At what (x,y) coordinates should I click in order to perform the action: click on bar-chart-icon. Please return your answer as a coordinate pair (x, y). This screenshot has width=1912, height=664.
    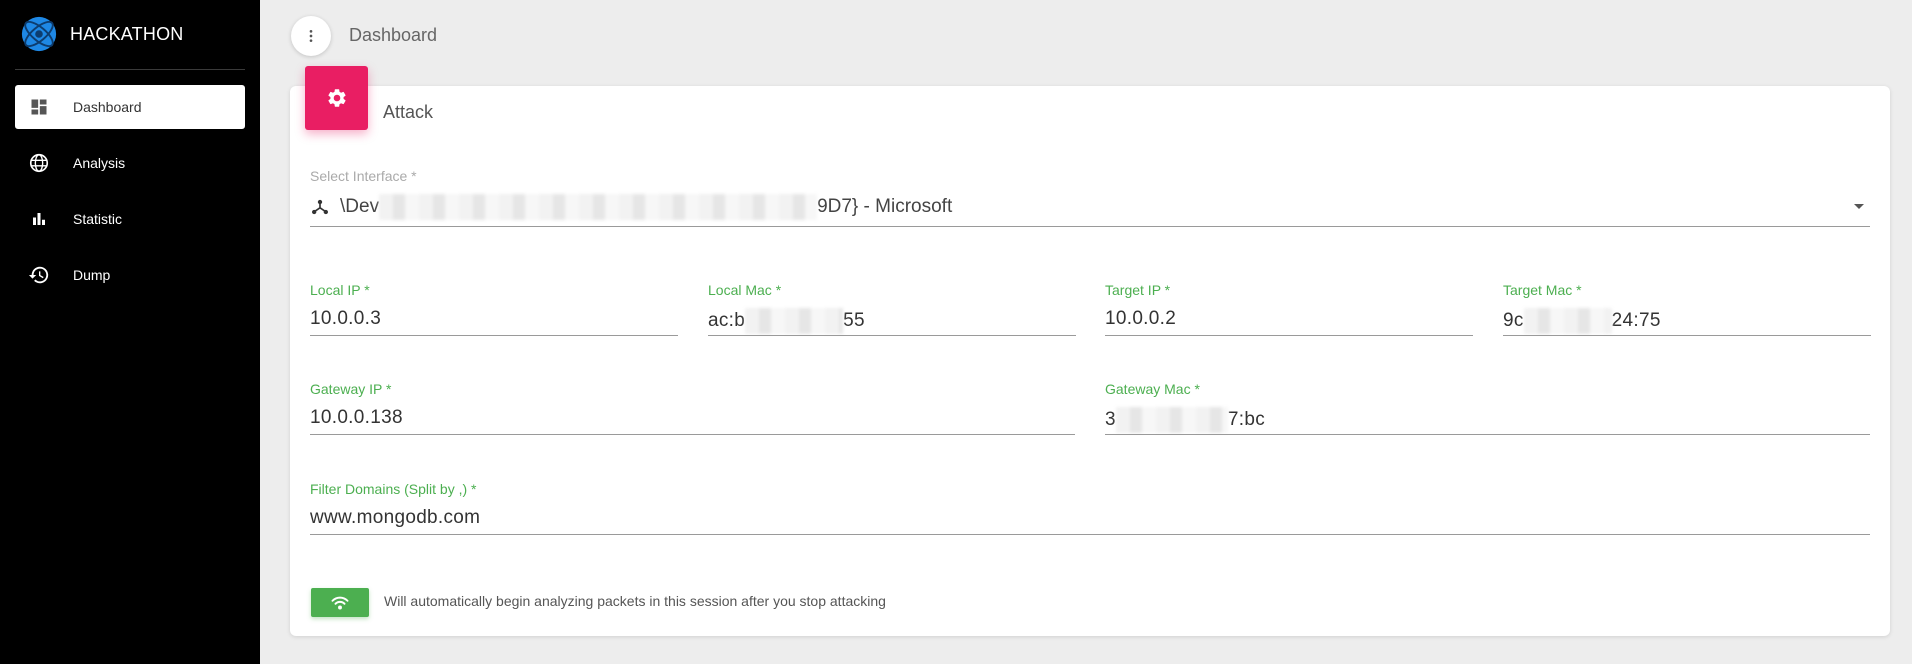
    Looking at the image, I should click on (39, 219).